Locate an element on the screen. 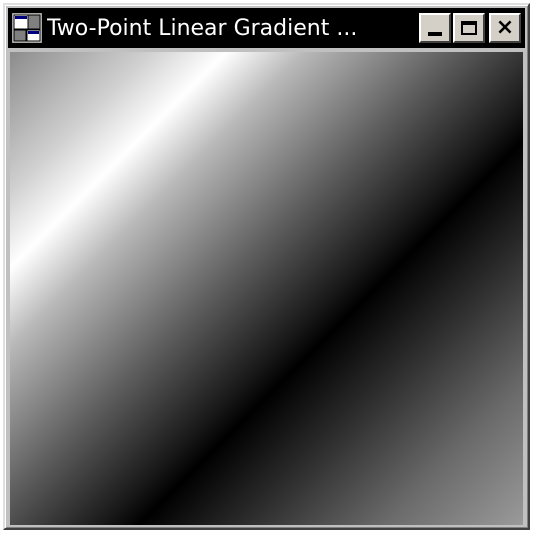 Image resolution: width=533 pixels, height=533 pixels. maximize-button is located at coordinates (469, 28).